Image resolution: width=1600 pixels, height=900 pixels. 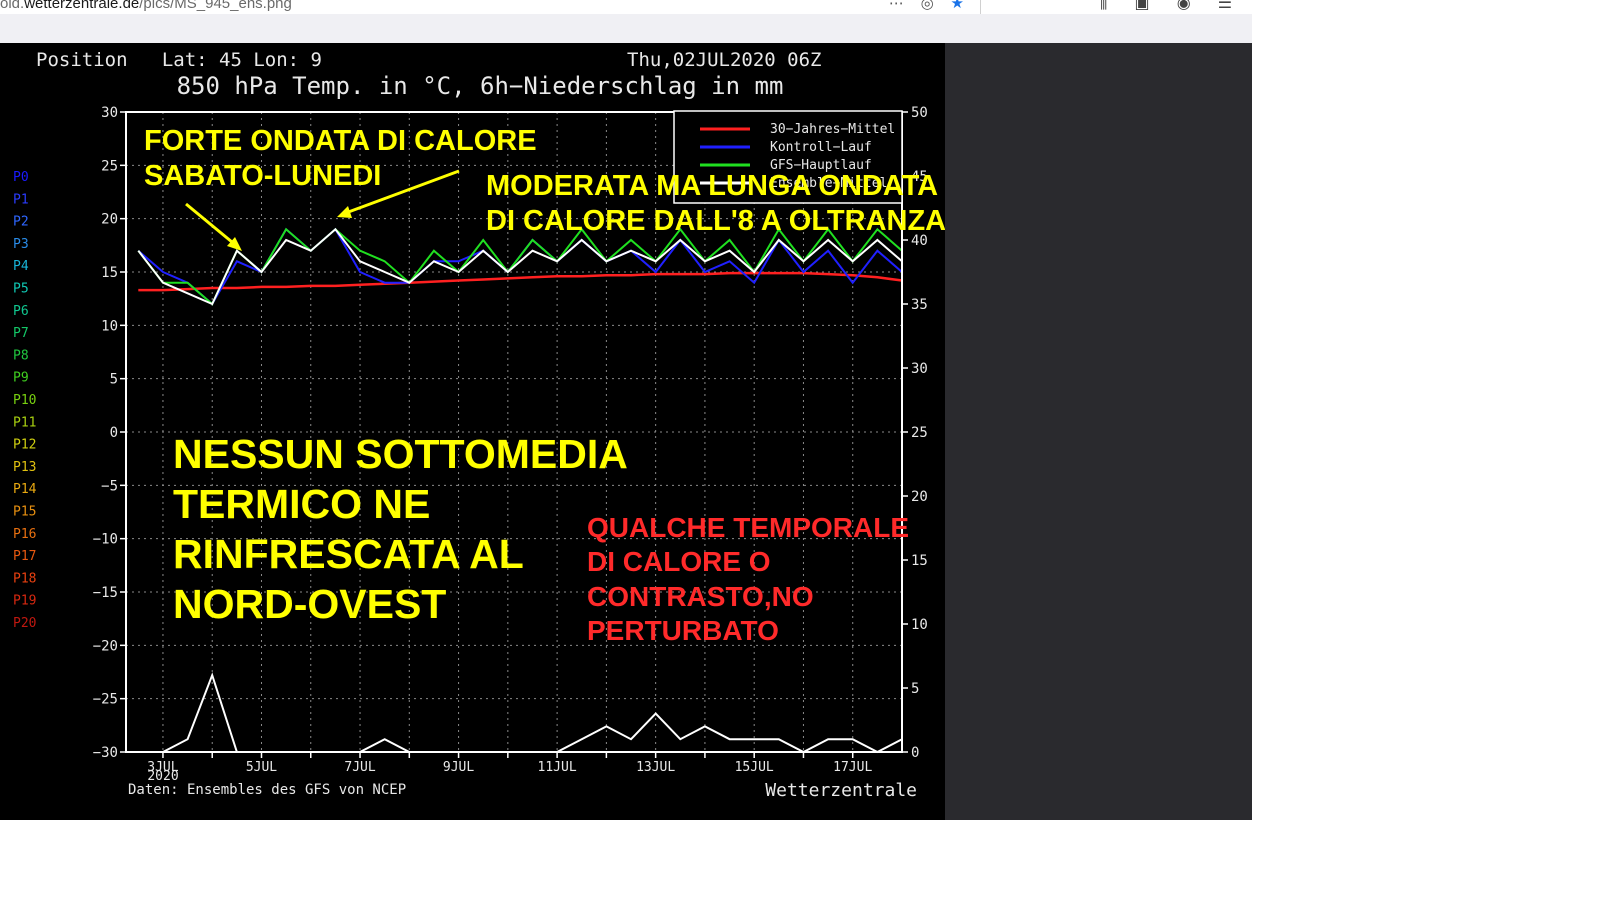 What do you see at coordinates (105, 700) in the screenshot?
I see `y-left-tick-label: −25` at bounding box center [105, 700].